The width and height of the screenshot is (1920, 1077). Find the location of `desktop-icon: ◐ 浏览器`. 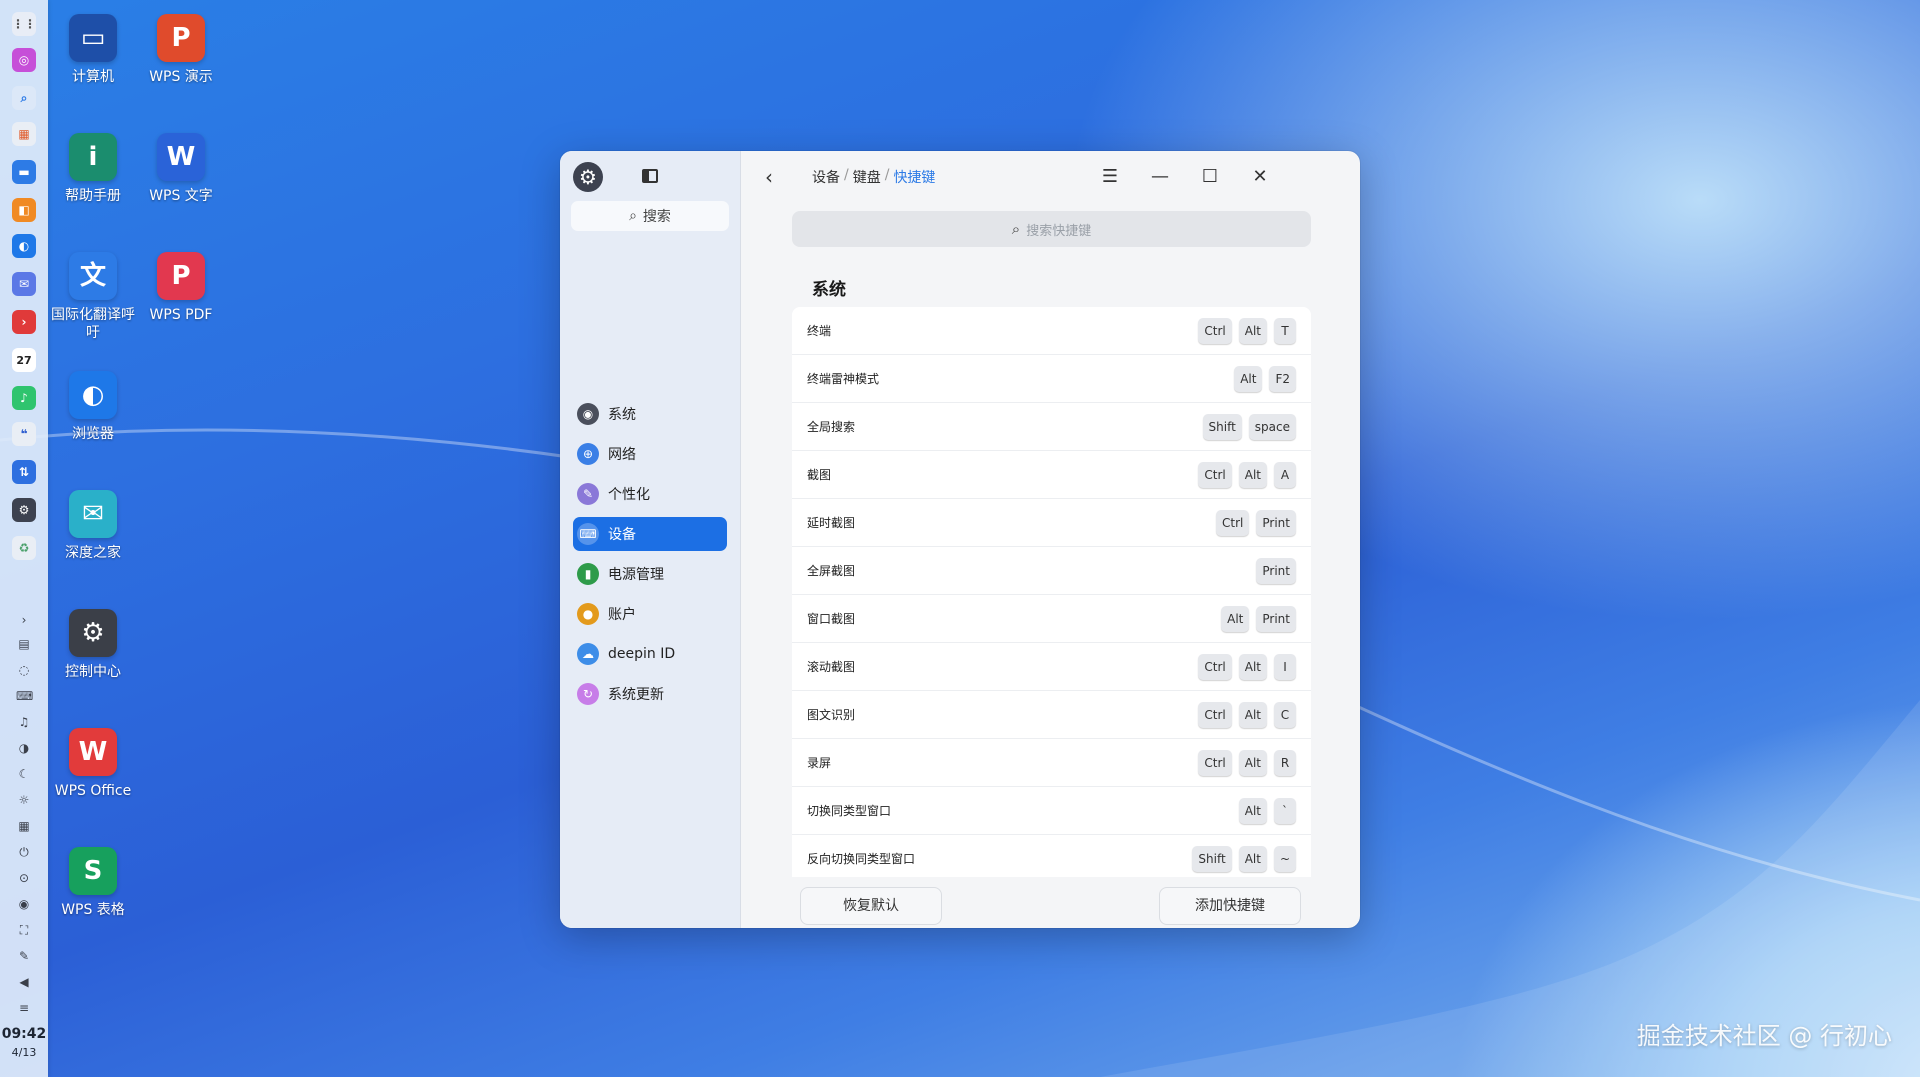

desktop-icon: ◐ 浏览器 is located at coordinates (93, 407).